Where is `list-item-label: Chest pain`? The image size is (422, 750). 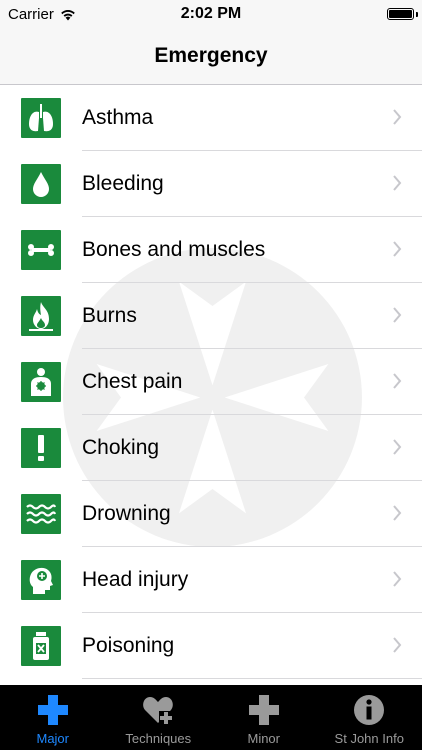
list-item-label: Chest pain is located at coordinates (132, 381).